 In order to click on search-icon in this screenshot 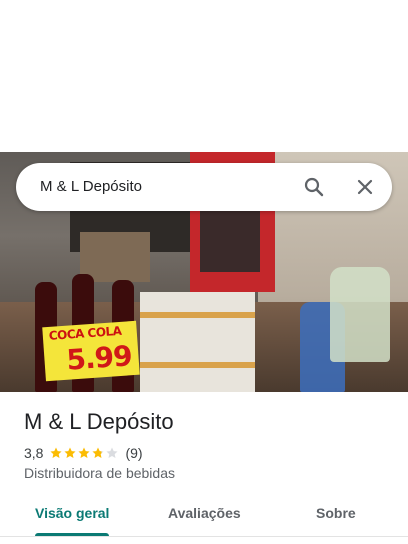, I will do `click(314, 187)`.